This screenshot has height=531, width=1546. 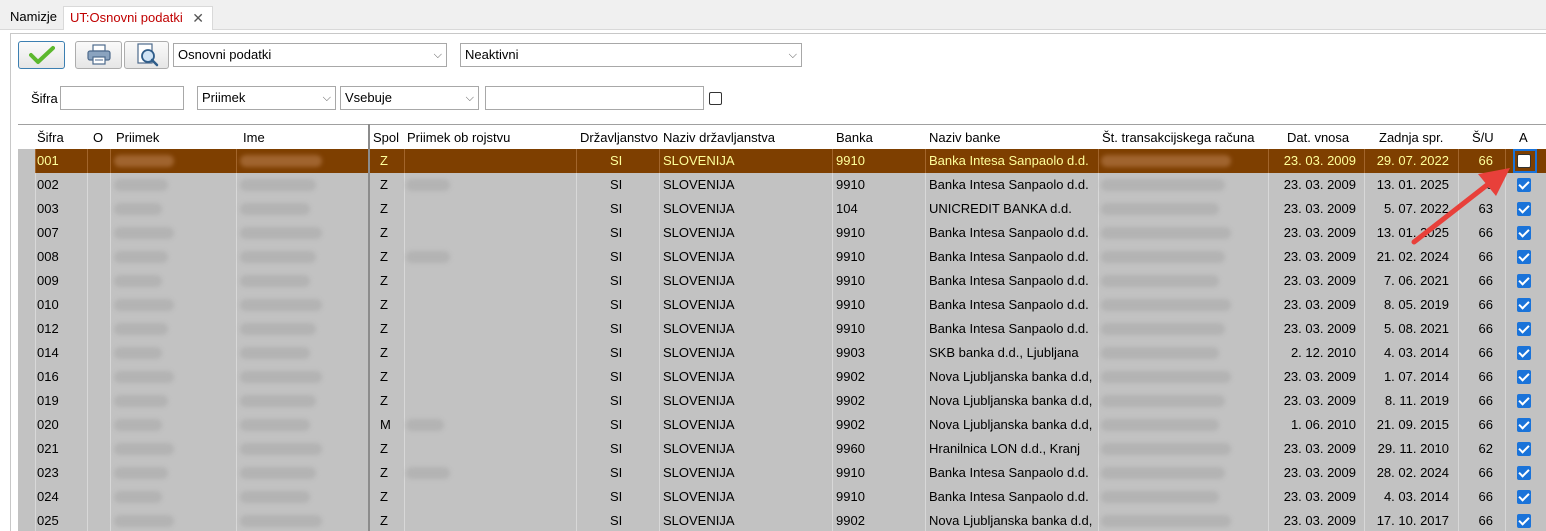 What do you see at coordinates (616, 208) in the screenshot?
I see `cell-drzavljanstvo: SI` at bounding box center [616, 208].